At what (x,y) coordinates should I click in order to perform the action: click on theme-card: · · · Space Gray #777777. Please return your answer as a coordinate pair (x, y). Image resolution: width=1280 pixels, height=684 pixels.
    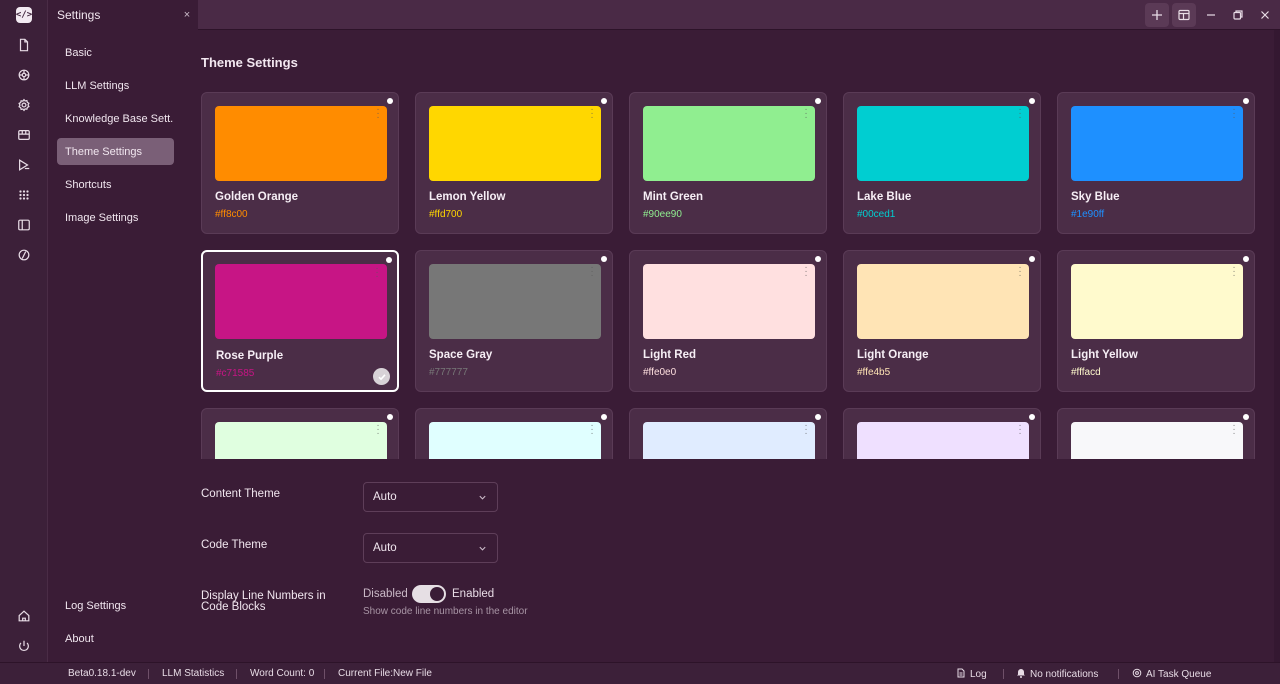
    Looking at the image, I should click on (514, 321).